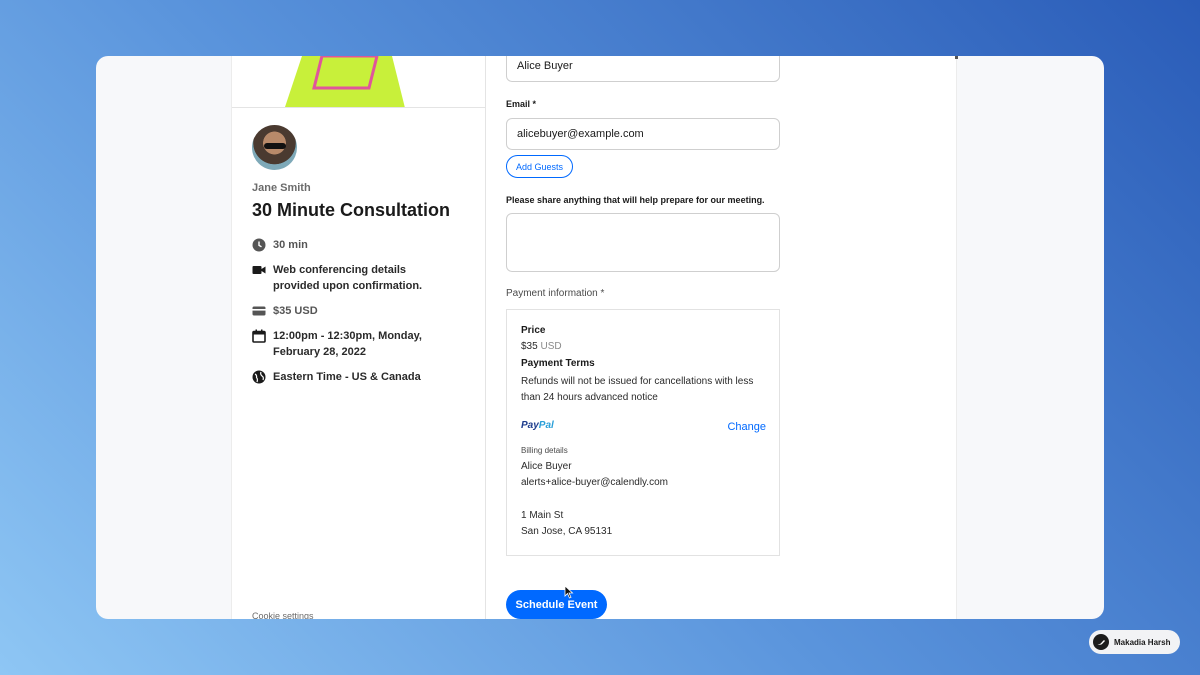 The image size is (1200, 675). I want to click on billing-name: Alice Buyer, so click(546, 466).